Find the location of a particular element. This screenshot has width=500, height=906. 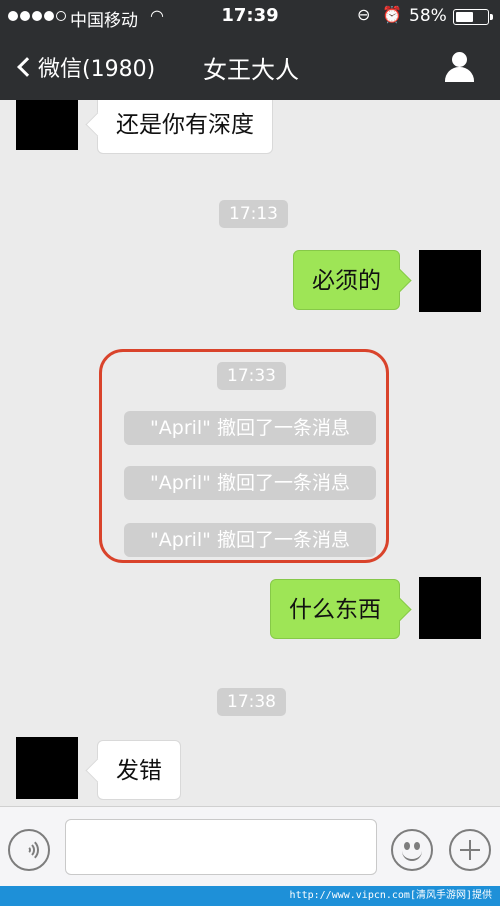

watermark: http://www.vipcn.com[清风手游网]提供 is located at coordinates (250, 896).